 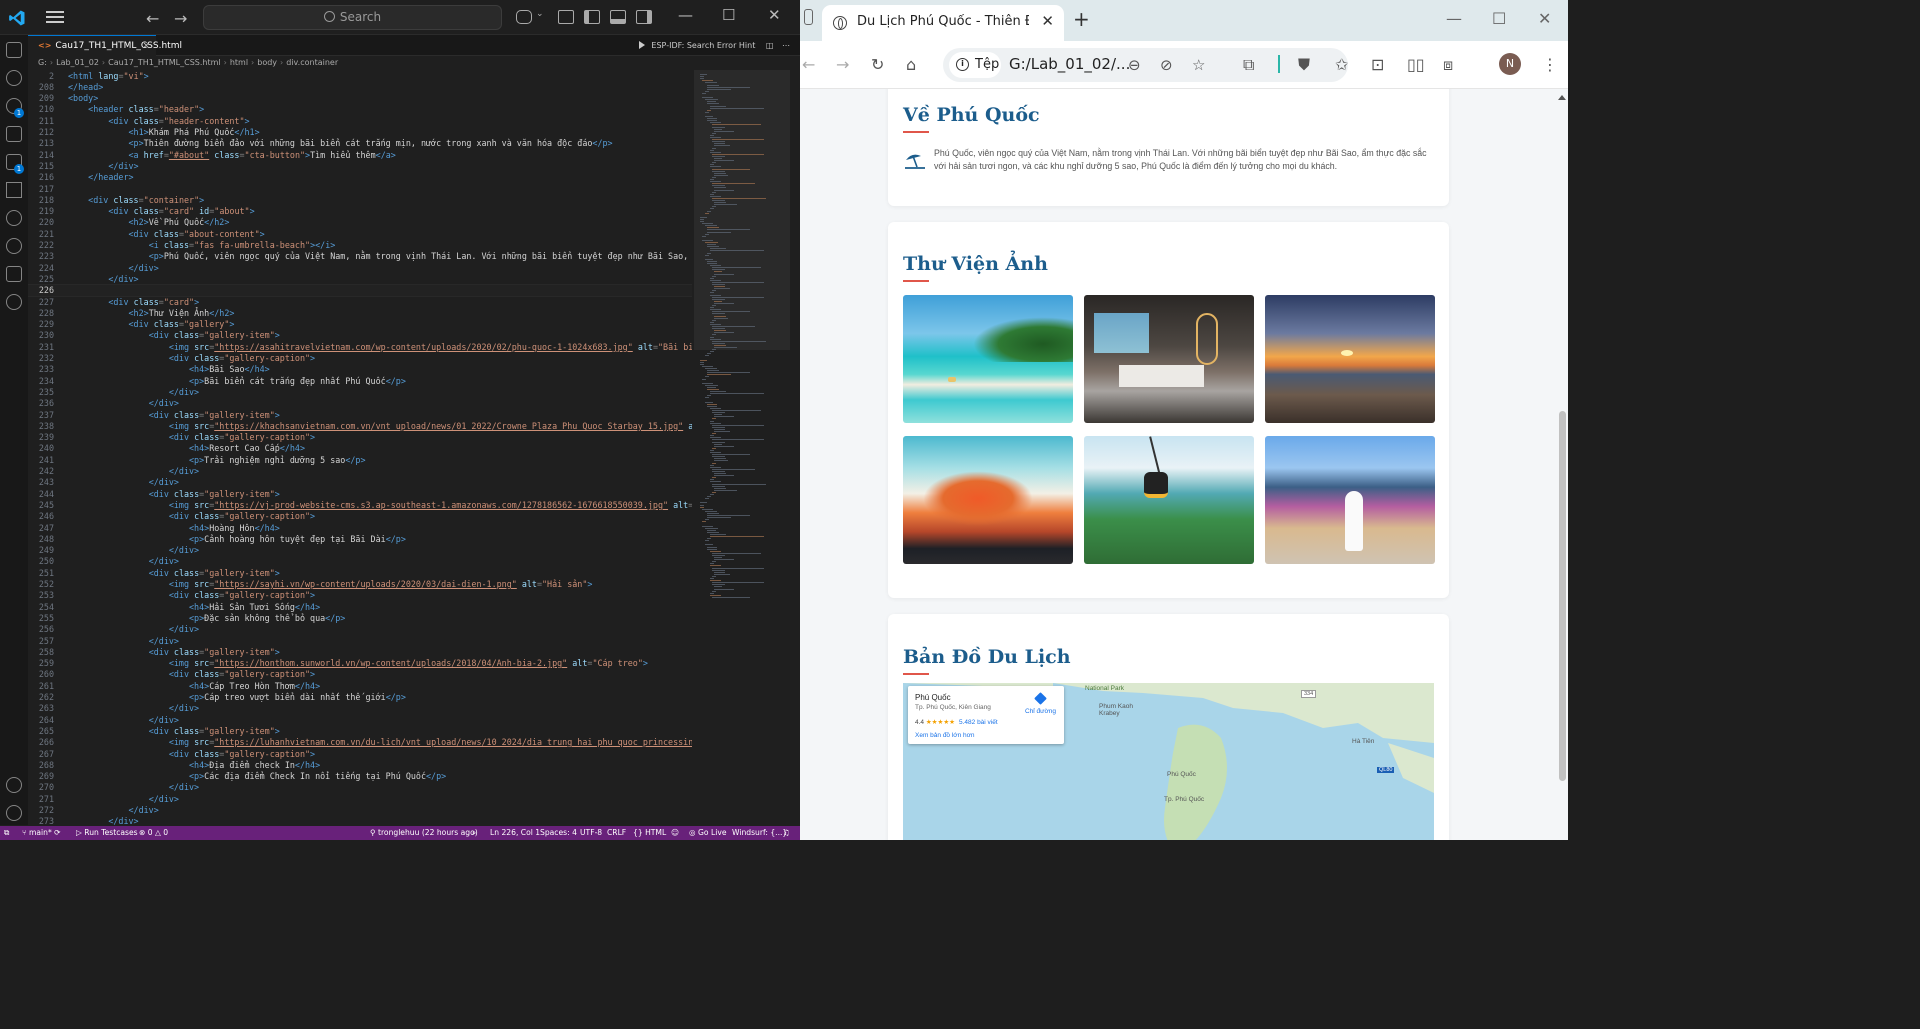 What do you see at coordinates (618, 17) in the screenshot?
I see `toggle-panel-icon` at bounding box center [618, 17].